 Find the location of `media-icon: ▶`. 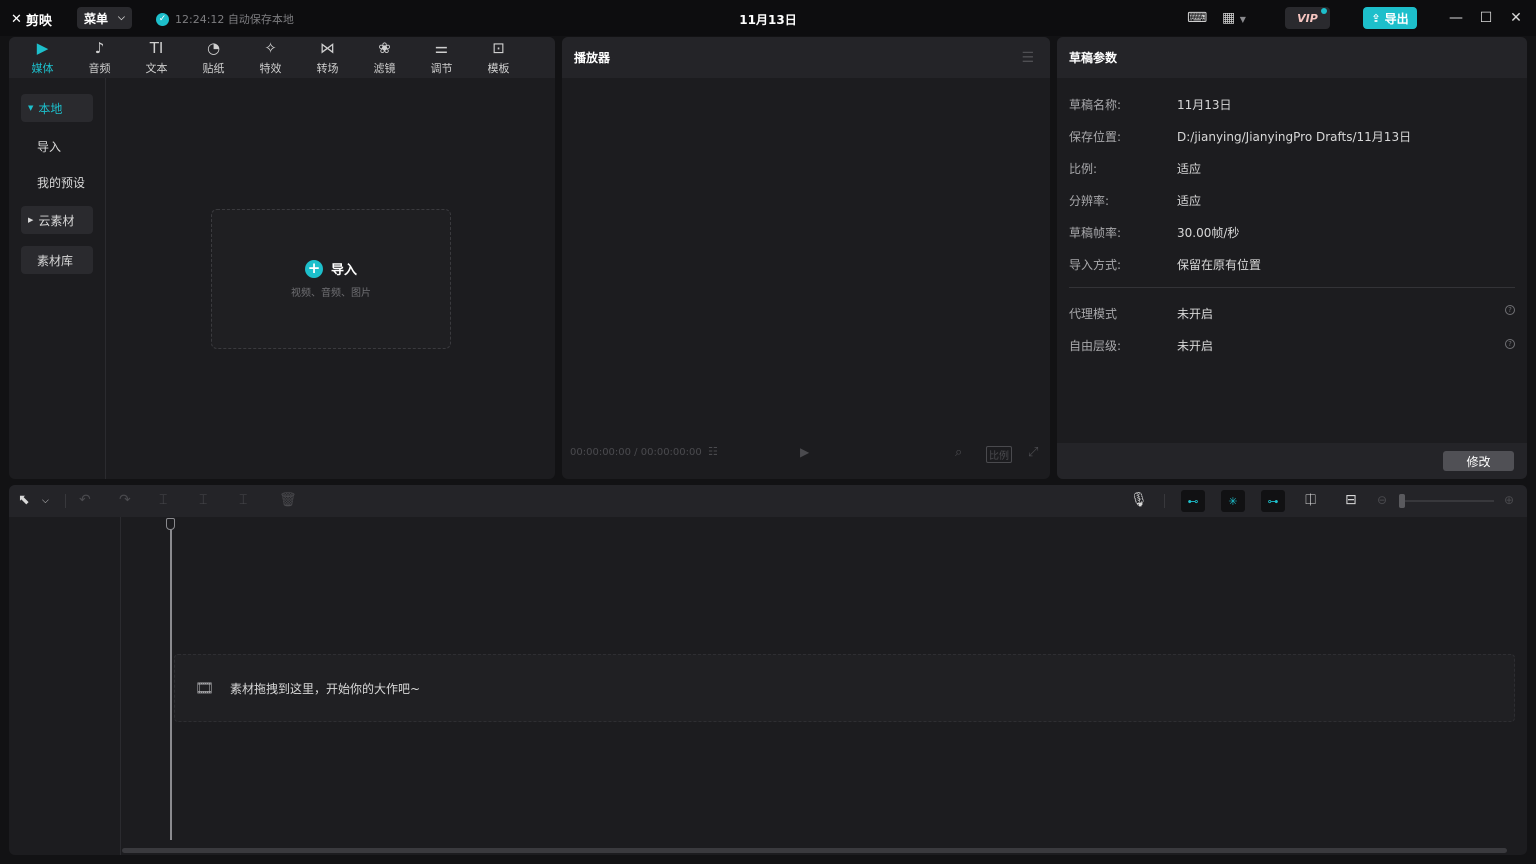

media-icon: ▶ is located at coordinates (42, 47).